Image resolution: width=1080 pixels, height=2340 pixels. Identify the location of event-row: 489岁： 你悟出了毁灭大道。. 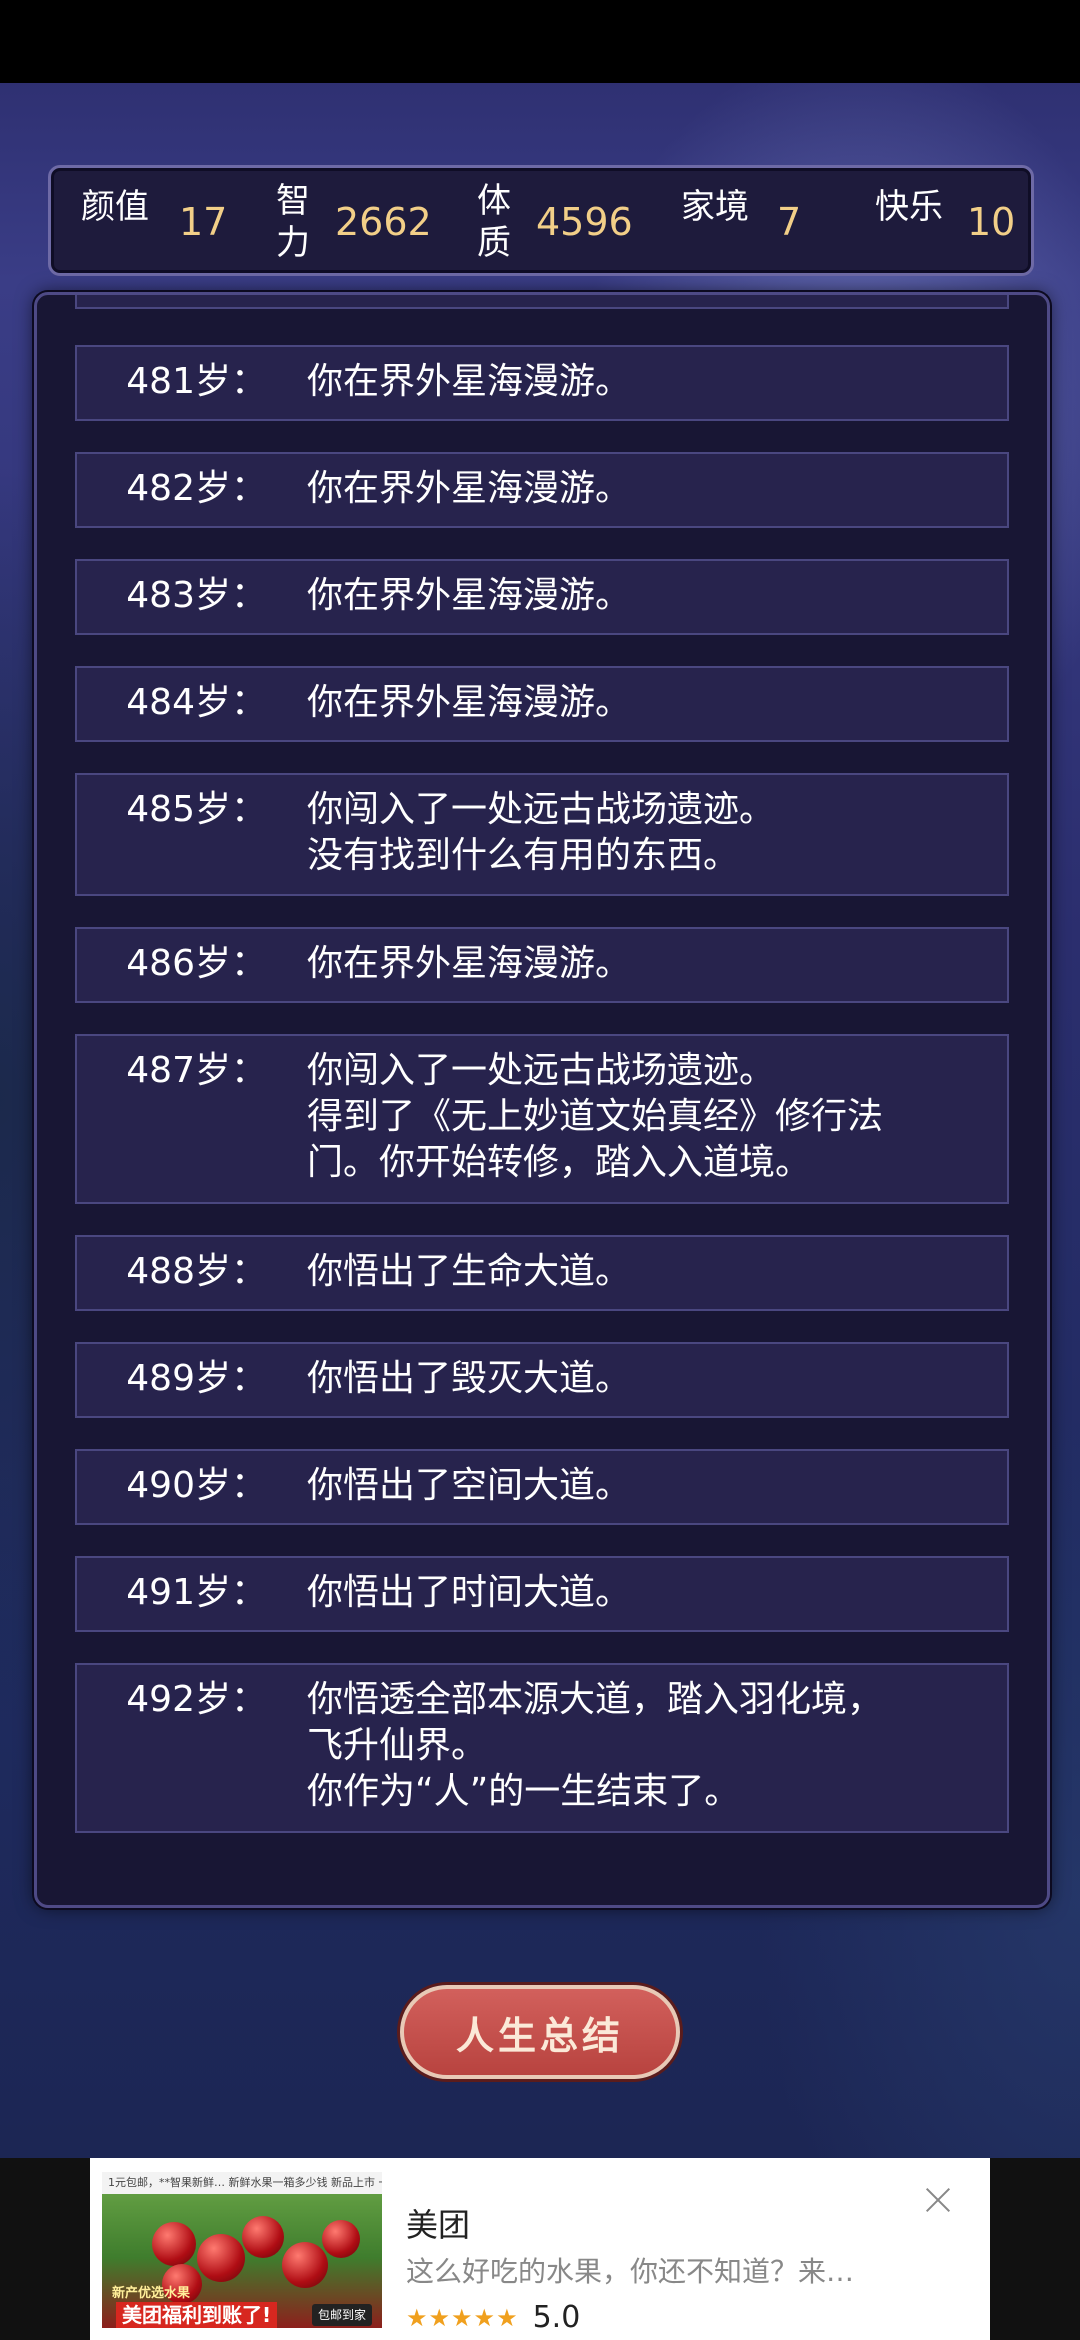
(542, 1380).